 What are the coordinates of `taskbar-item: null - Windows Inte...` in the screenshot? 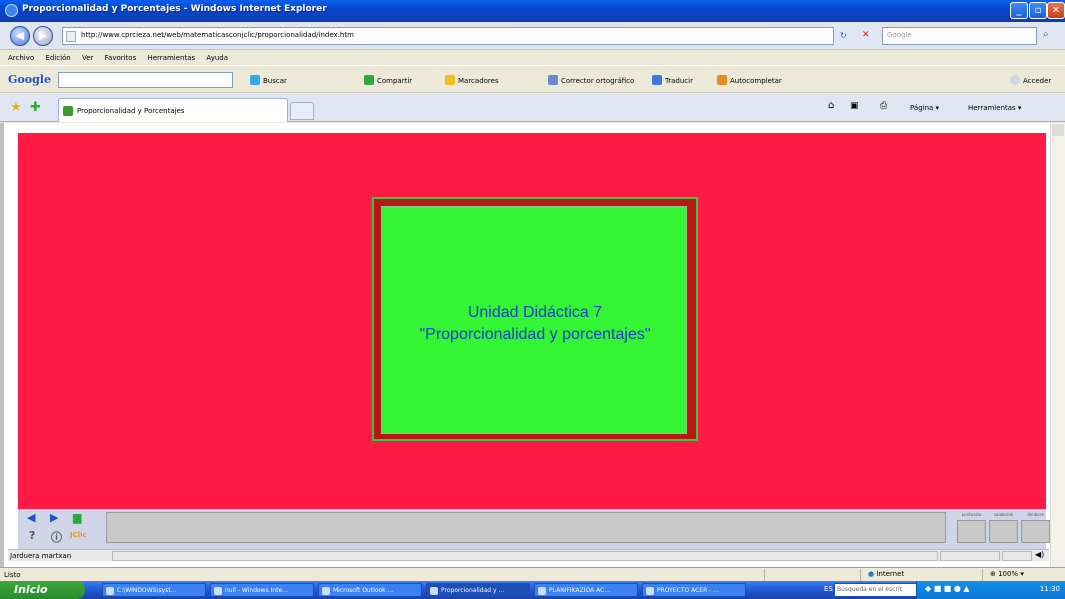 It's located at (262, 590).